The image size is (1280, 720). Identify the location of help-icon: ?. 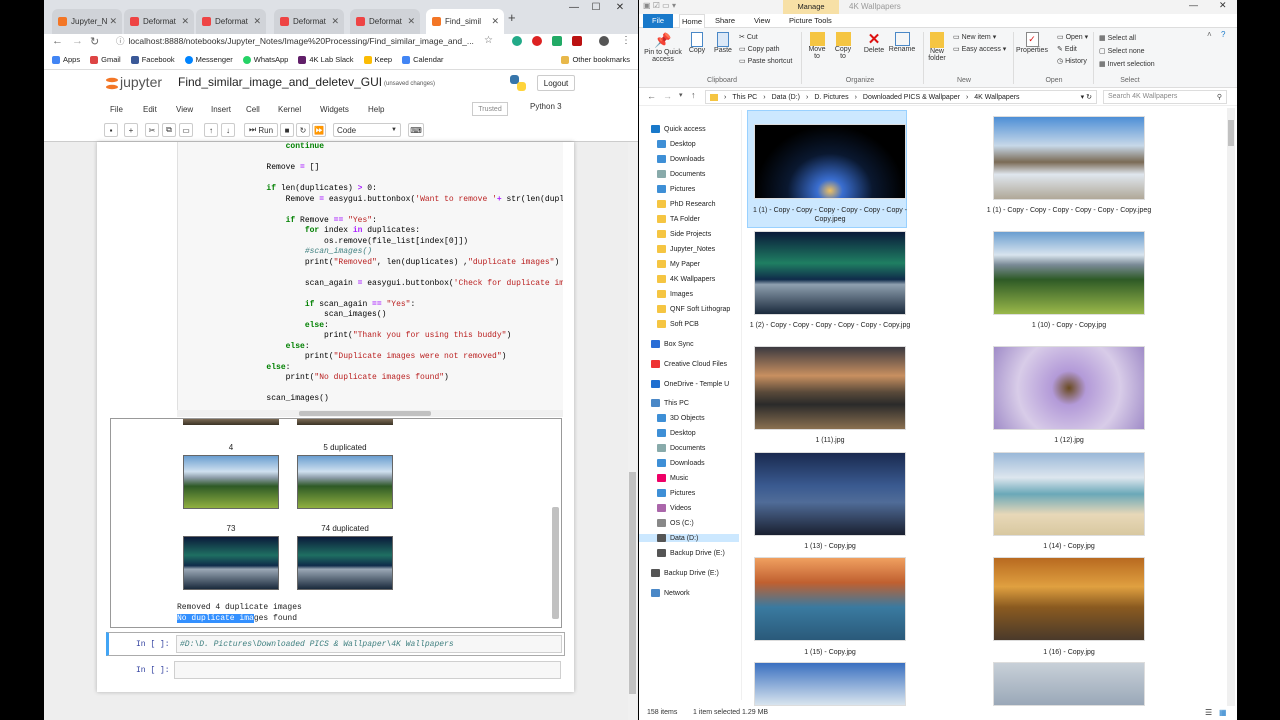
(1223, 34).